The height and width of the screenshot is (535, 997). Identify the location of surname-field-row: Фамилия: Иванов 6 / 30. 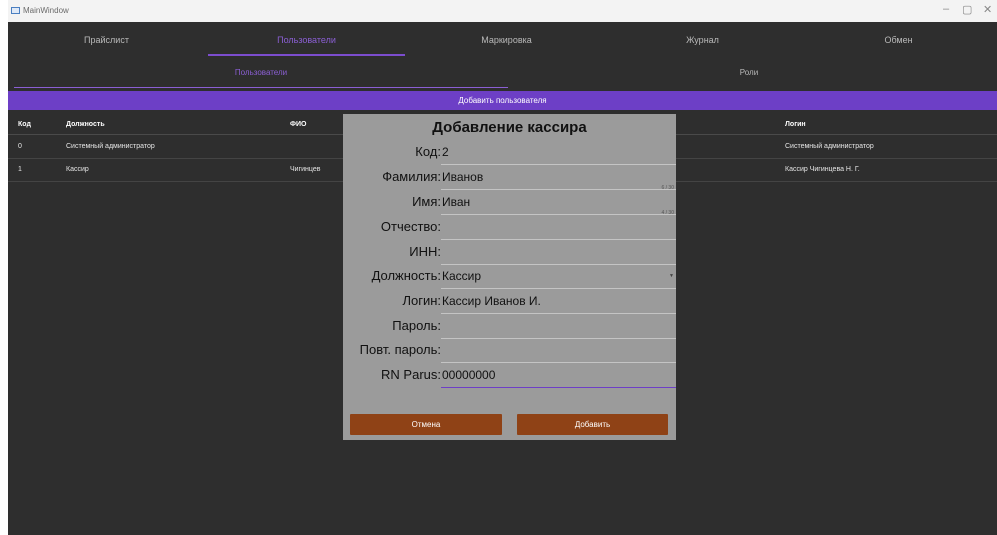
(509, 178).